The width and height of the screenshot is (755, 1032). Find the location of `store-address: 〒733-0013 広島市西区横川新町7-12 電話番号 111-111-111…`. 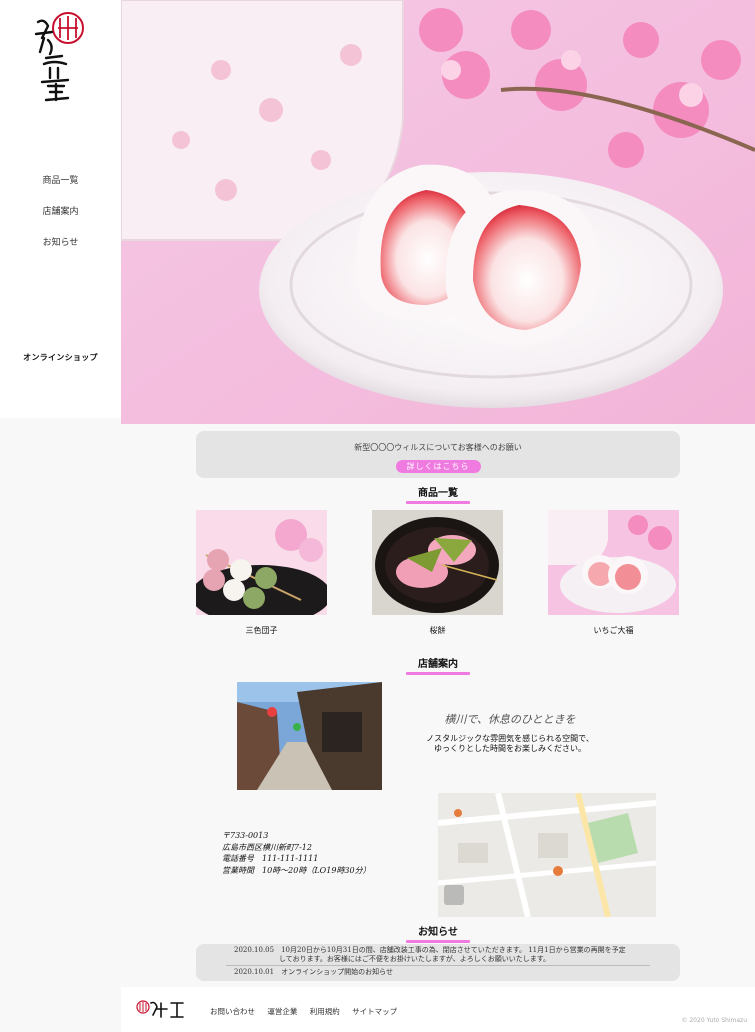

store-address: 〒733-0013 広島市西区横川新町7-12 電話番号 111-111-111… is located at coordinates (296, 853).